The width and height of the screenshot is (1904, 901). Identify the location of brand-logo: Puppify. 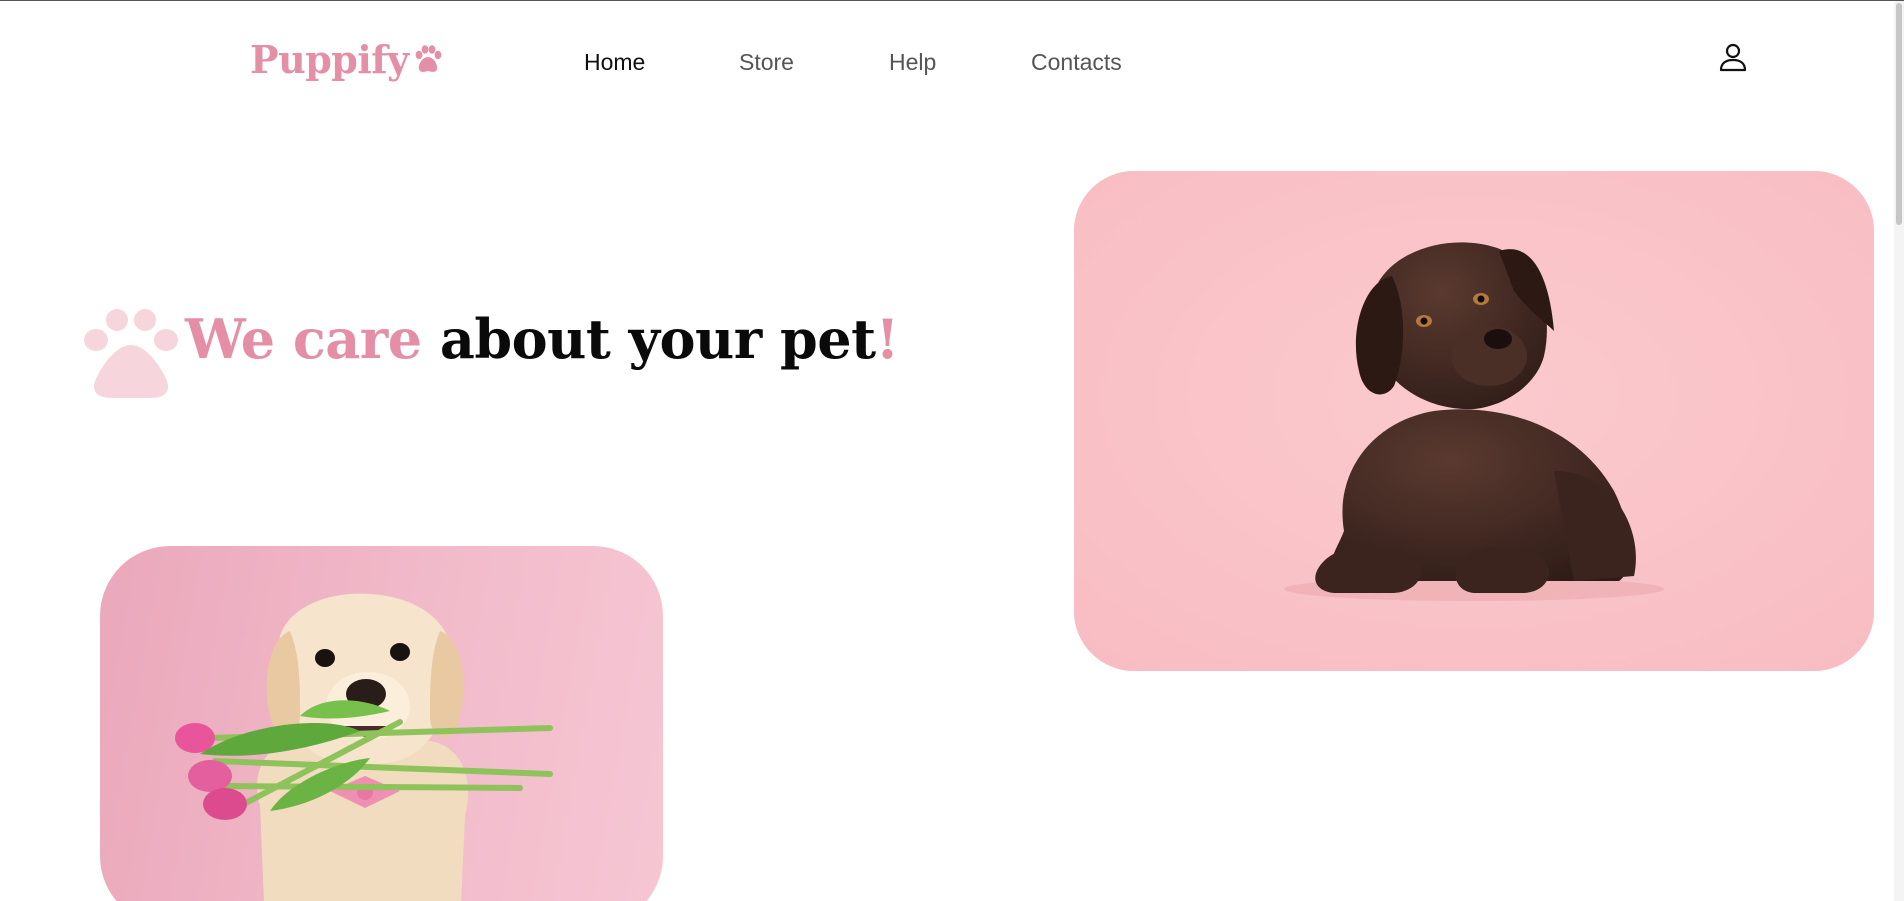
(347, 59).